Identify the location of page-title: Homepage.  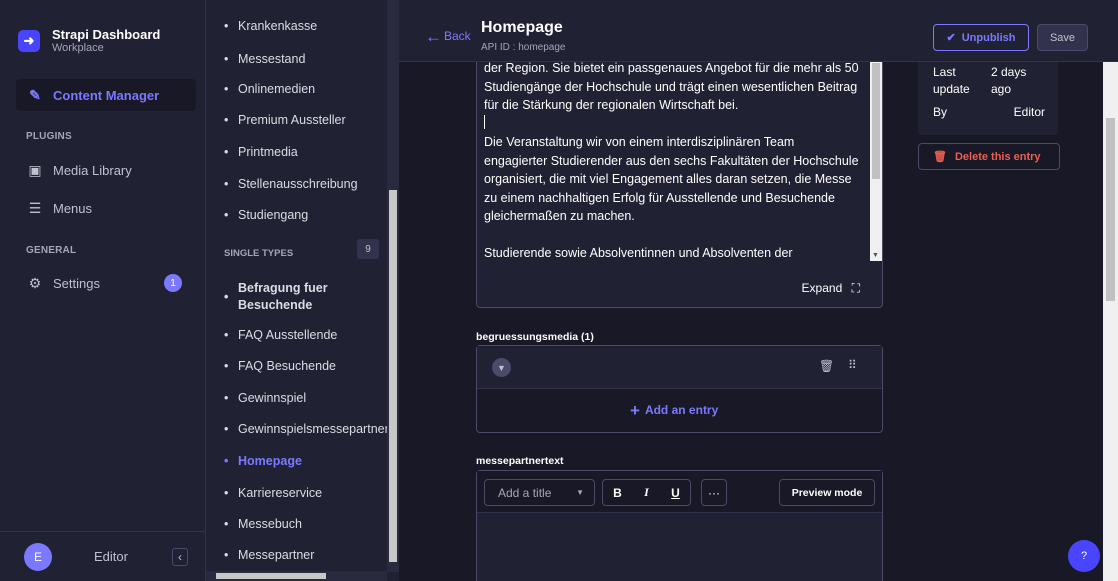
(522, 27).